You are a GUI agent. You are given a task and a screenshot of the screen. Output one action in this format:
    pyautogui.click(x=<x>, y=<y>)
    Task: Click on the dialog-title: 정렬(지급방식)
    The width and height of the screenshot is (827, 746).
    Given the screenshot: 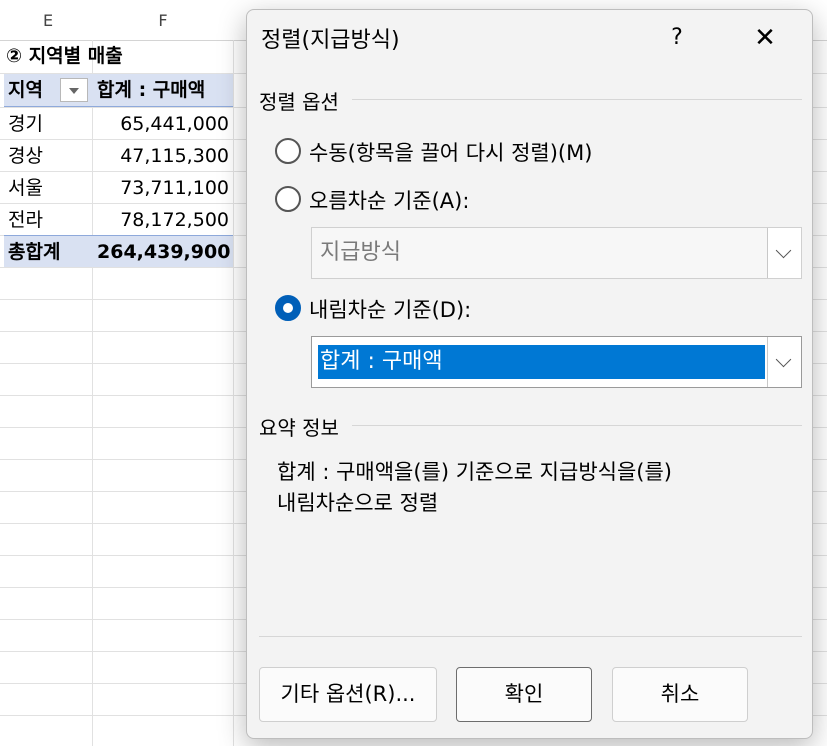 What is the action you would take?
    pyautogui.click(x=330, y=40)
    